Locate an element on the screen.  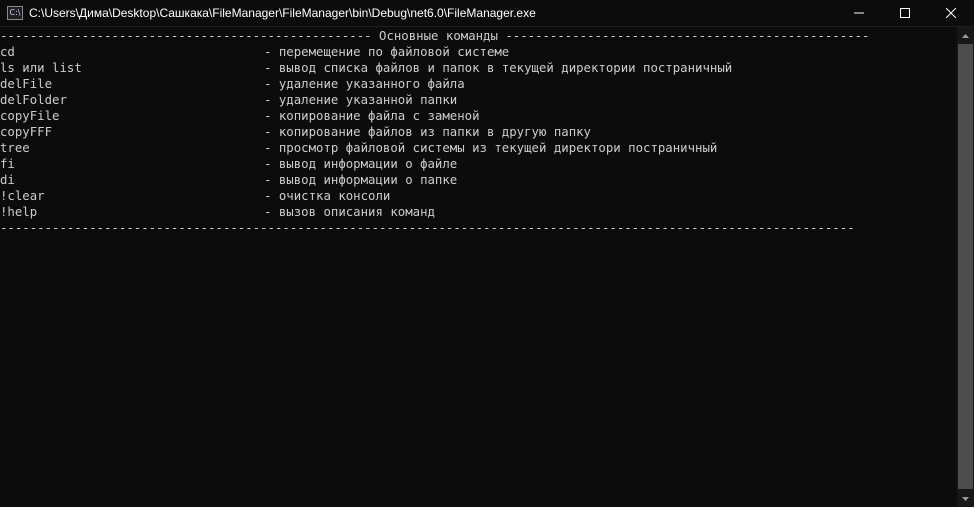
command-row: copyFile - копирование файла с заменой is located at coordinates (479, 116).